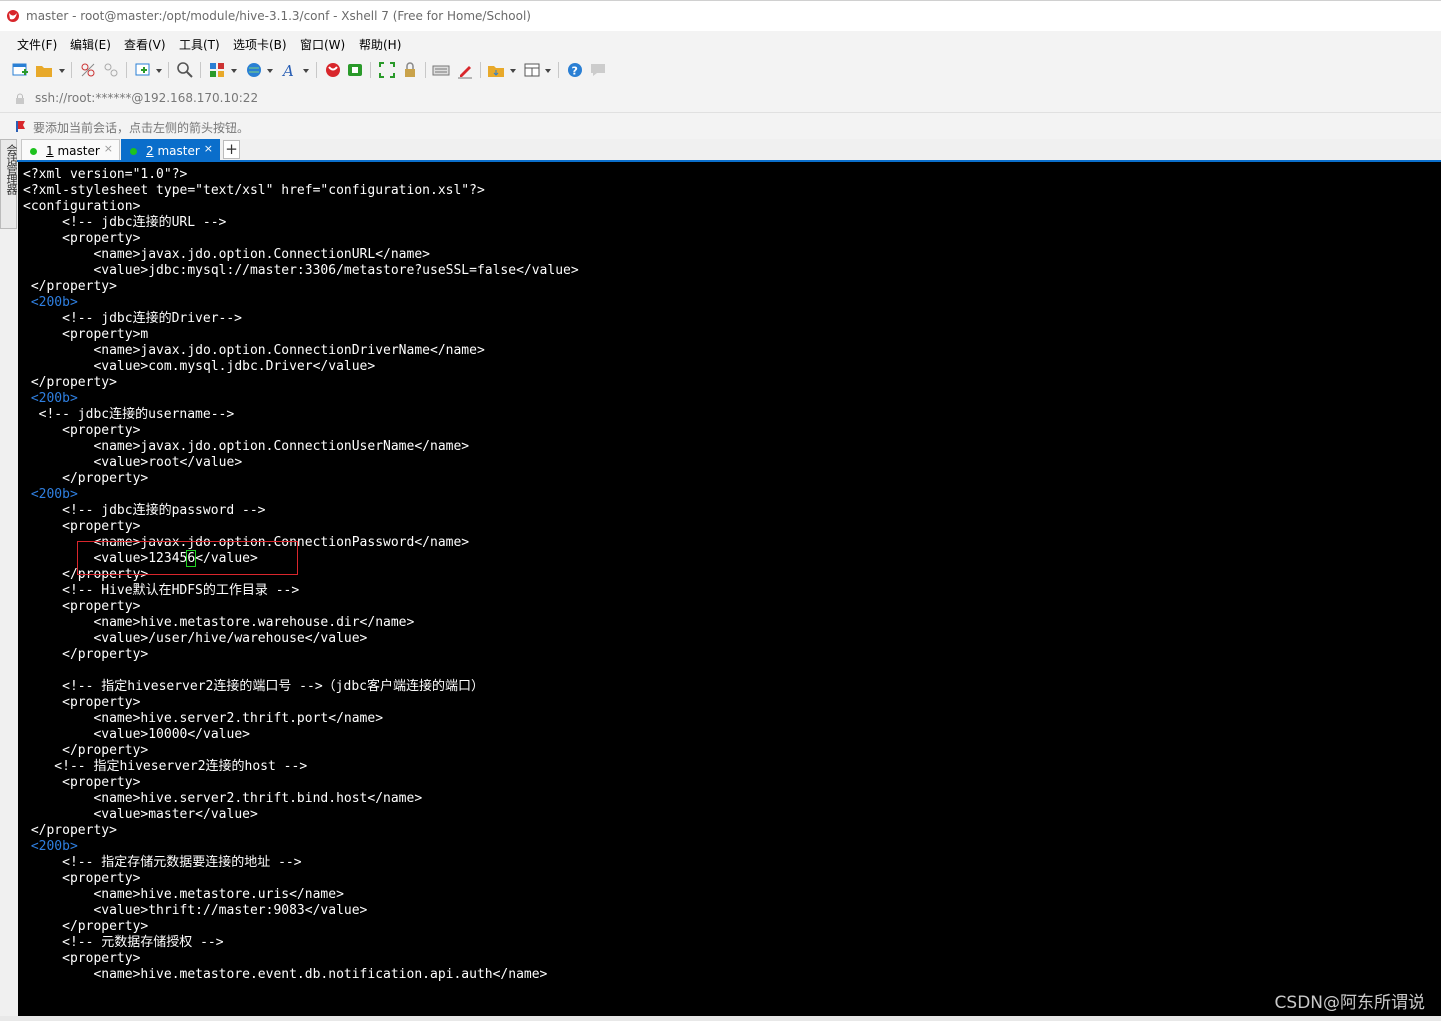 The image size is (1441, 1021). What do you see at coordinates (575, 70) in the screenshot?
I see `help-icon: ?` at bounding box center [575, 70].